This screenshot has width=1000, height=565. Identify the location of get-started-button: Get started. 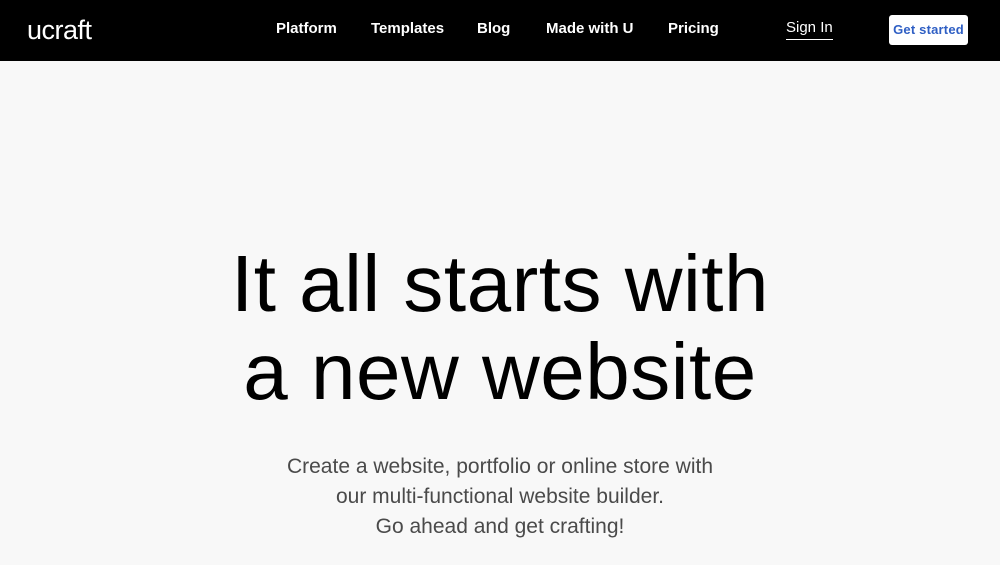
(928, 30).